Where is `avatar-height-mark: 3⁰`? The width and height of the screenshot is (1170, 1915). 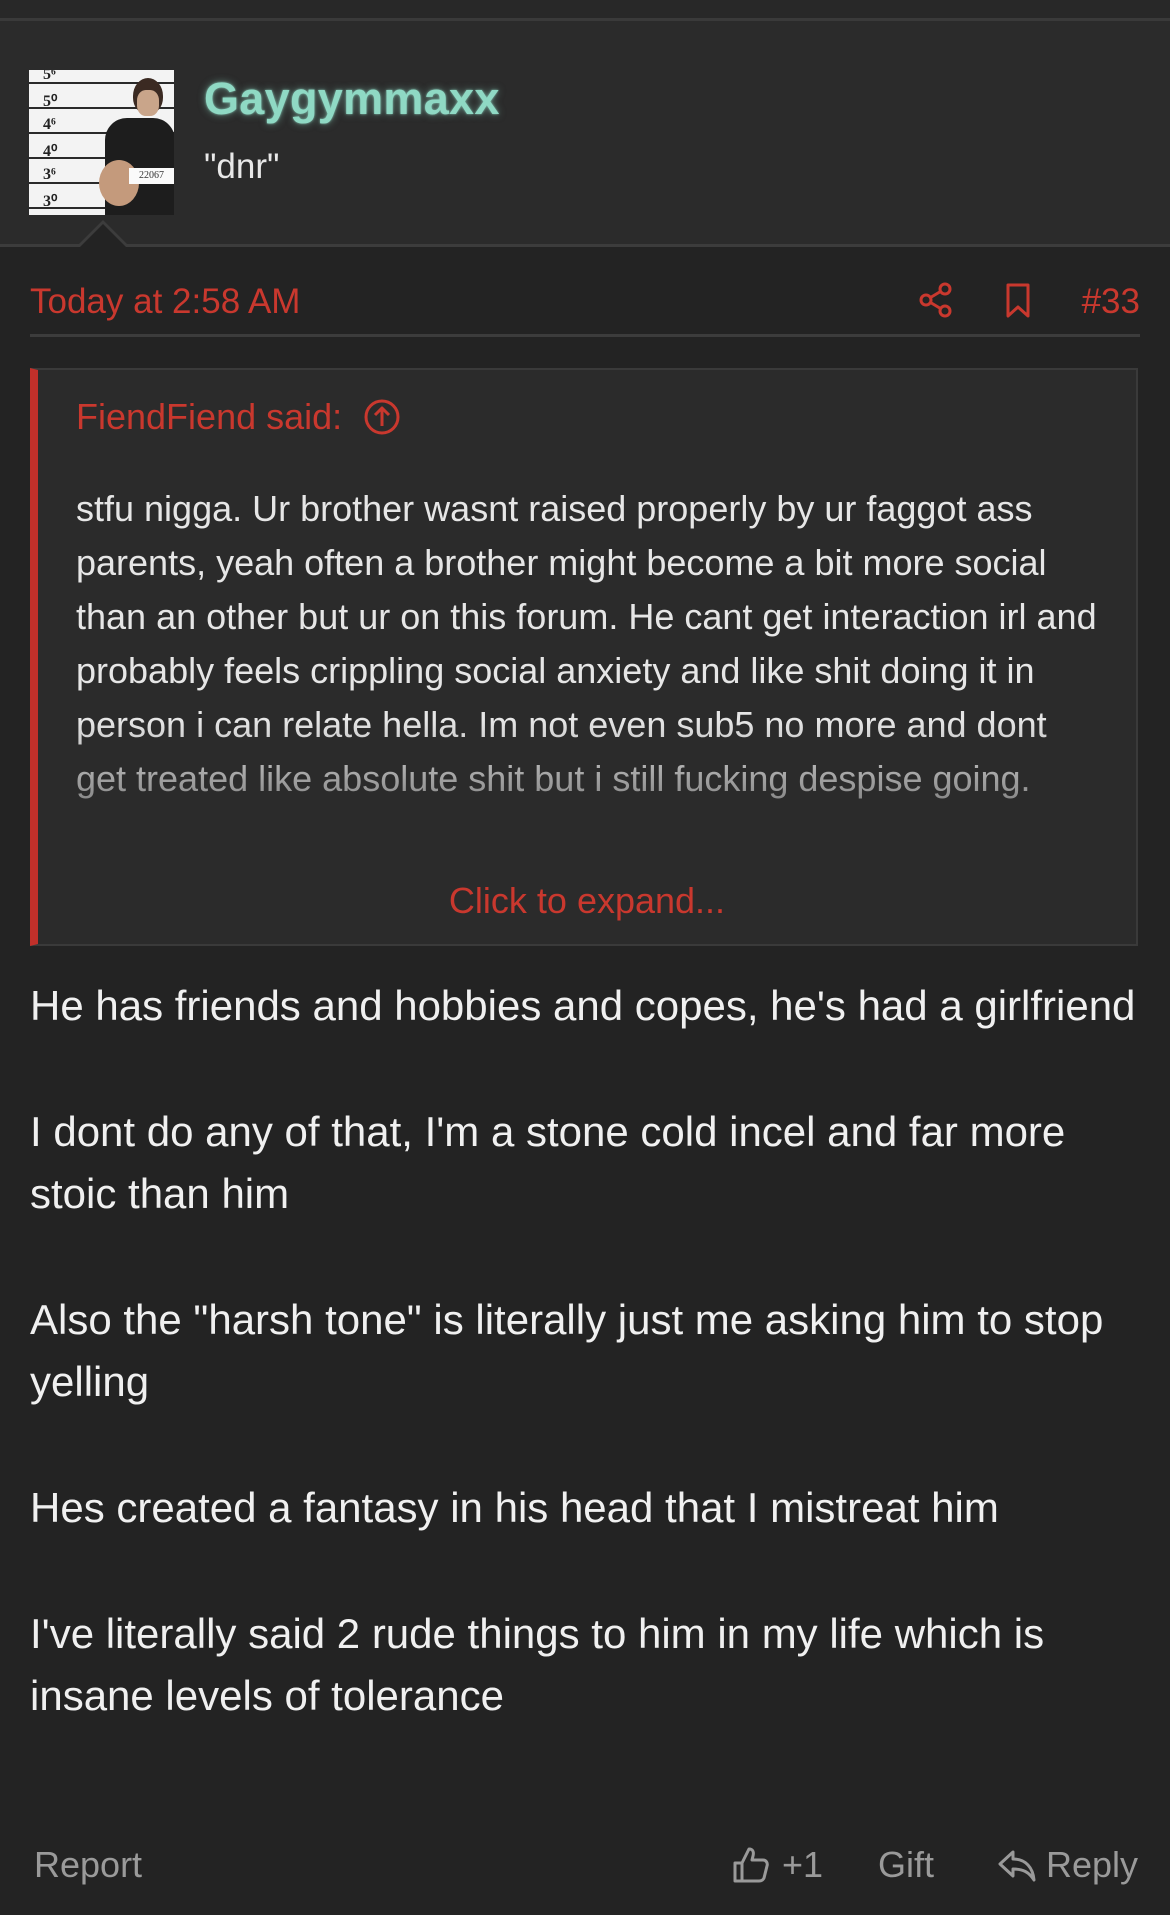
avatar-height-mark: 3⁰ is located at coordinates (50, 201).